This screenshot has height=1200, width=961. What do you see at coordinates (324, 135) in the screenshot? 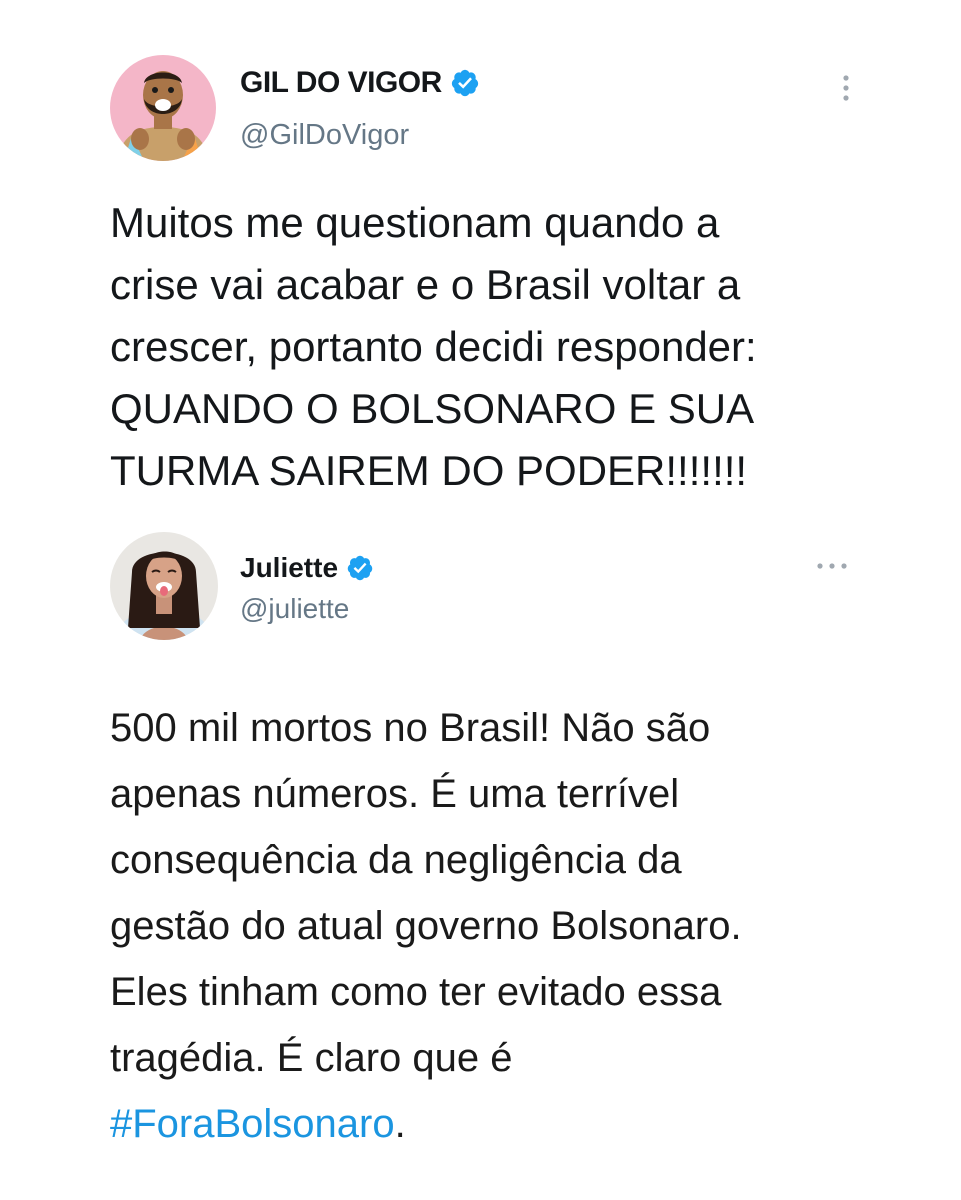
I see `handle: @GilDoVigor` at bounding box center [324, 135].